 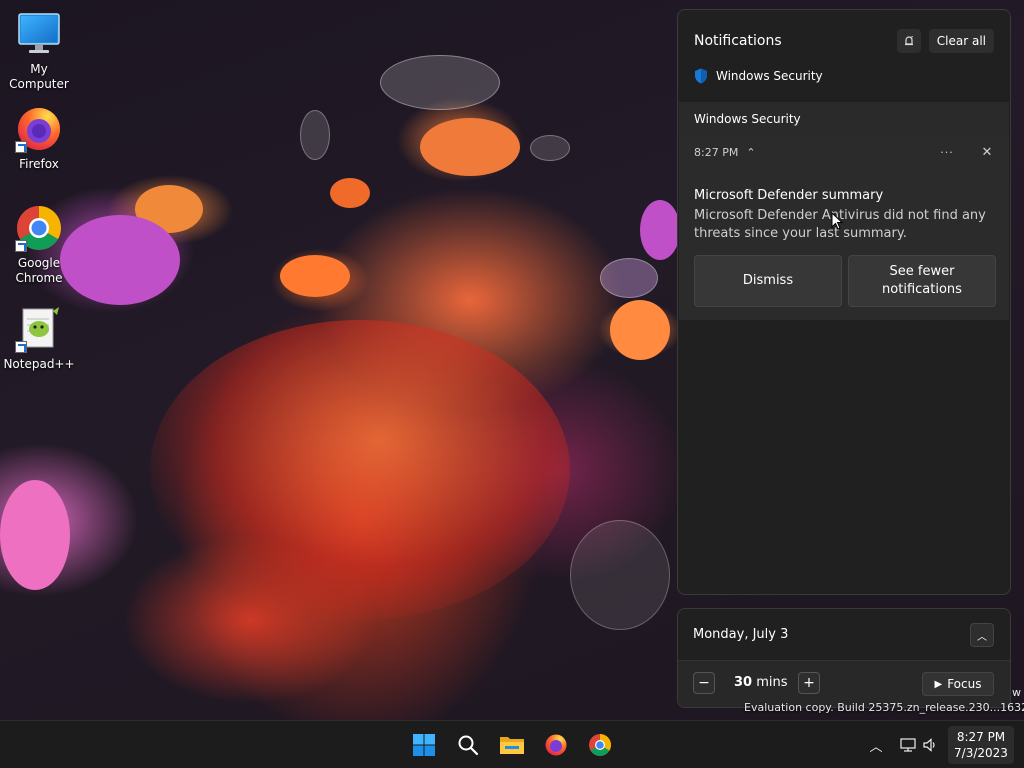 What do you see at coordinates (911, 38) in the screenshot?
I see `svg-text: z` at bounding box center [911, 38].